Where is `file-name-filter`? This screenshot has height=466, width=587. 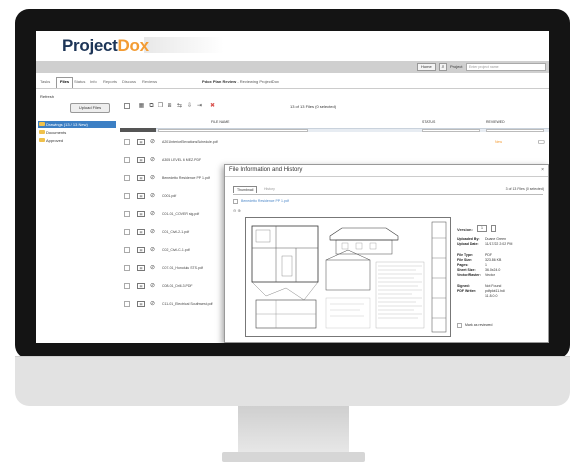 file-name-filter is located at coordinates (233, 130).